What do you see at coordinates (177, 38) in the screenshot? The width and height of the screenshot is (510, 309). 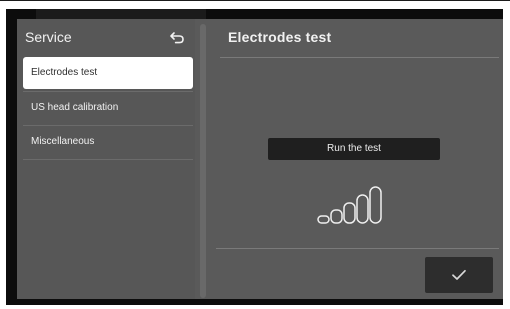 I see `back-arrow-icon` at bounding box center [177, 38].